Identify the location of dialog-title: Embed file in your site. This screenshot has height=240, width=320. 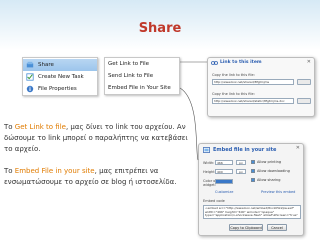
(245, 150).